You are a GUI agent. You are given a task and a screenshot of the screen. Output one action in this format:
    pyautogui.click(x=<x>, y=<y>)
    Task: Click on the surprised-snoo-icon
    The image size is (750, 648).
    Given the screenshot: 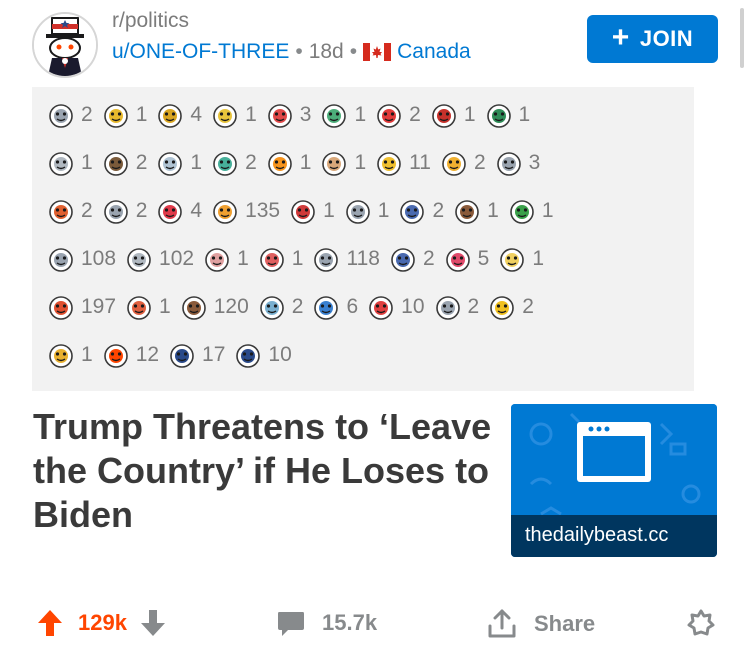 What is the action you would take?
    pyautogui.click(x=61, y=307)
    